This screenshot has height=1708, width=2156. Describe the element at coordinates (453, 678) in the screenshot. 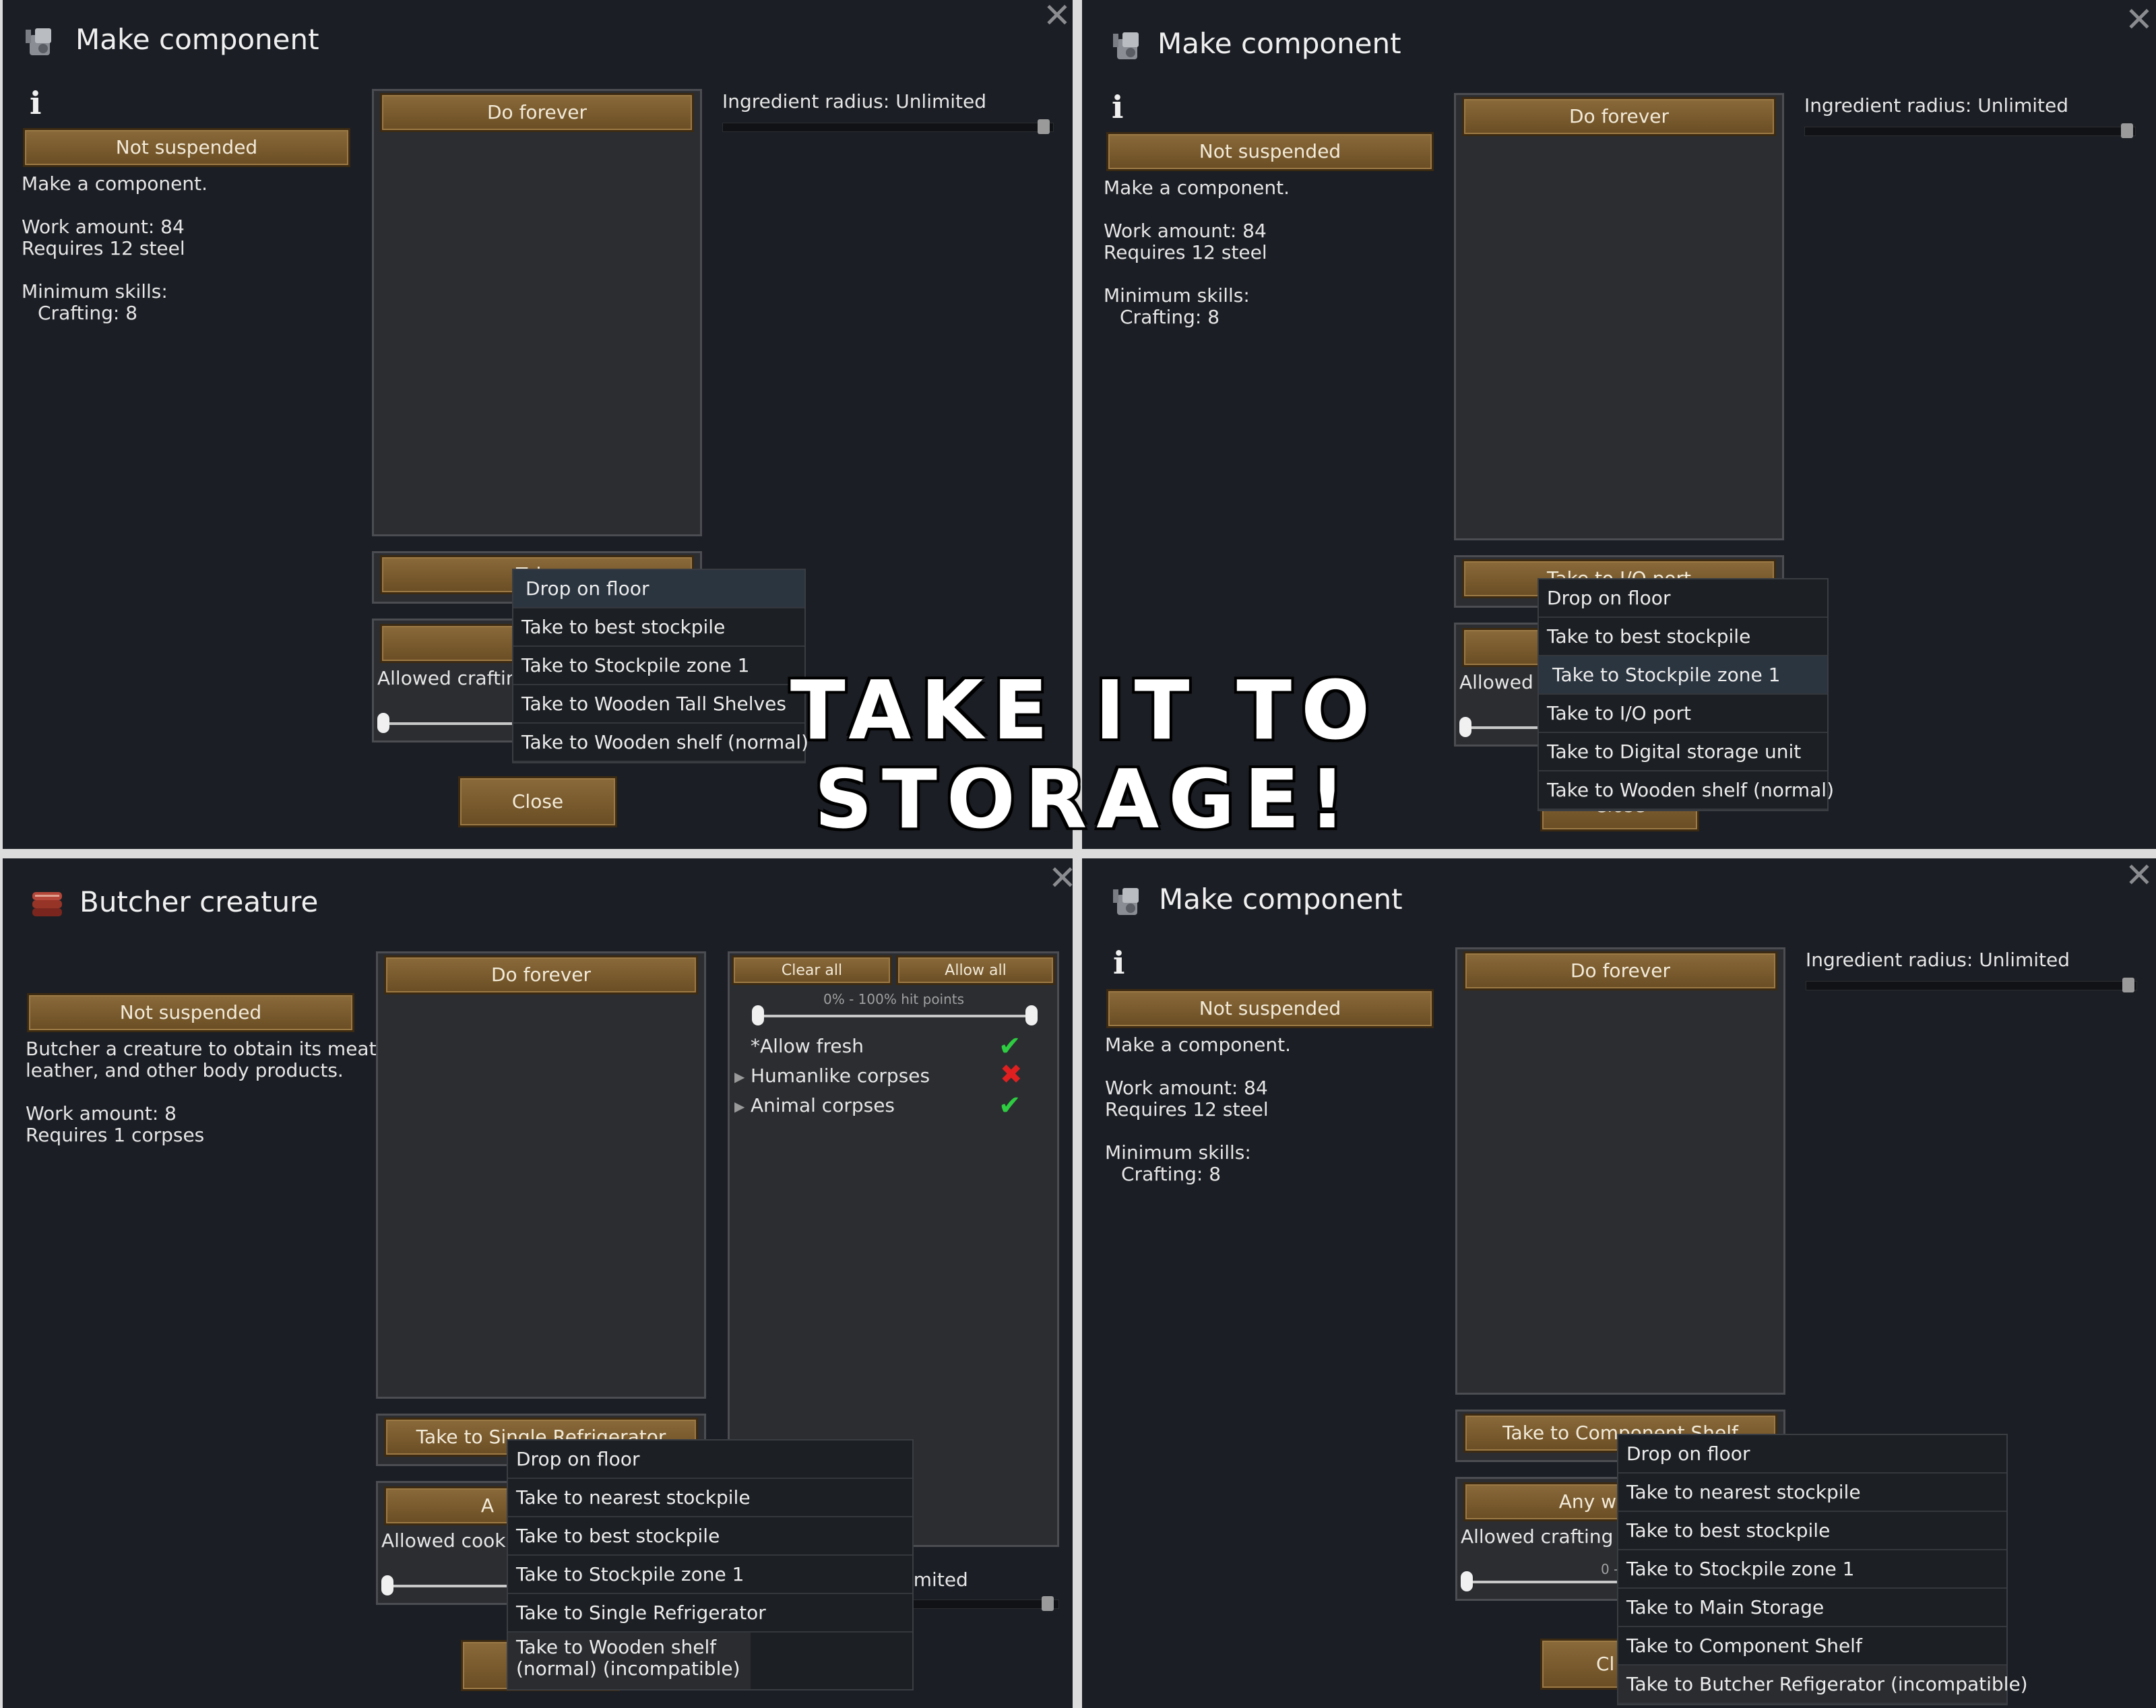

I see `allowed-skill-label: Allowed crafting` at that location.